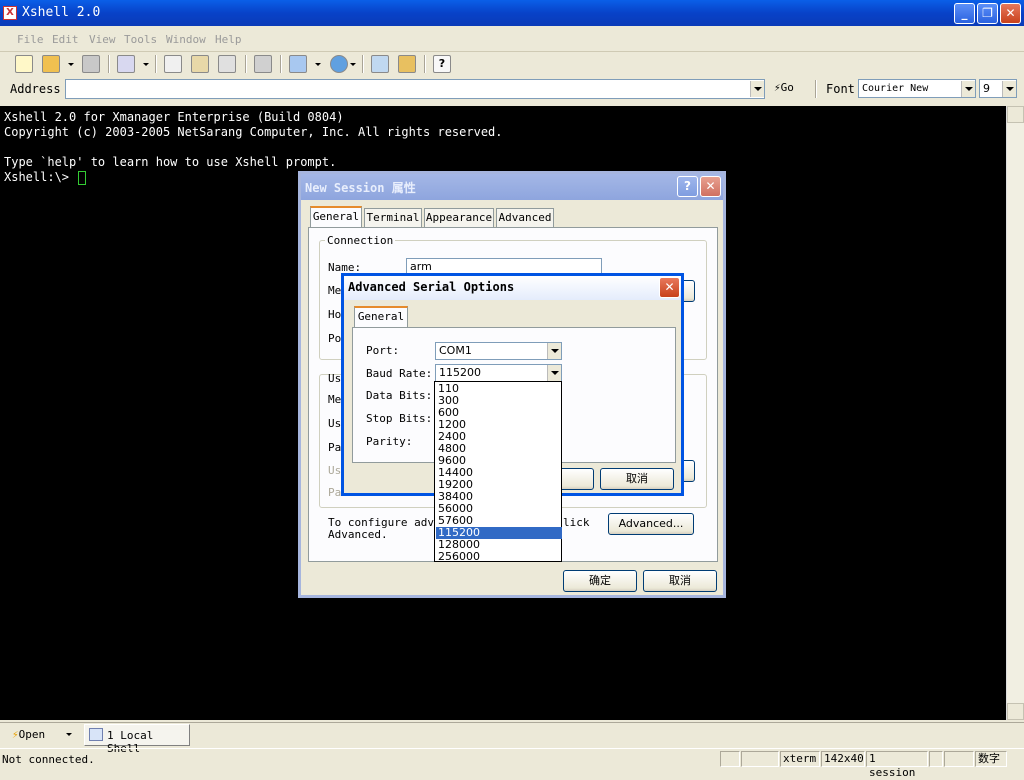 This screenshot has width=1024, height=780. I want to click on serial-tab-general: General, so click(381, 317).